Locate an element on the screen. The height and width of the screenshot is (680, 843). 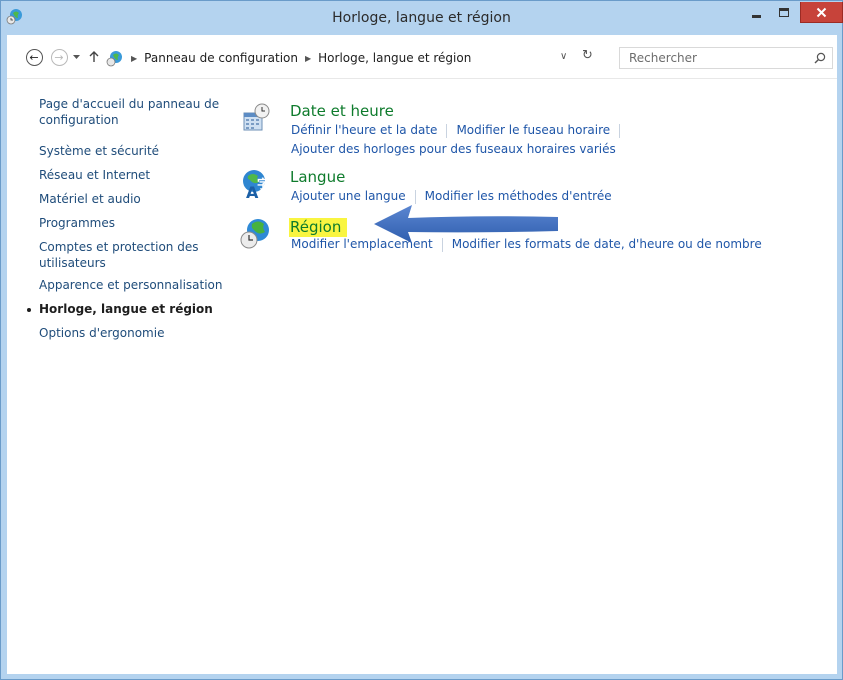
search-input: Rechercher is located at coordinates (726, 58).